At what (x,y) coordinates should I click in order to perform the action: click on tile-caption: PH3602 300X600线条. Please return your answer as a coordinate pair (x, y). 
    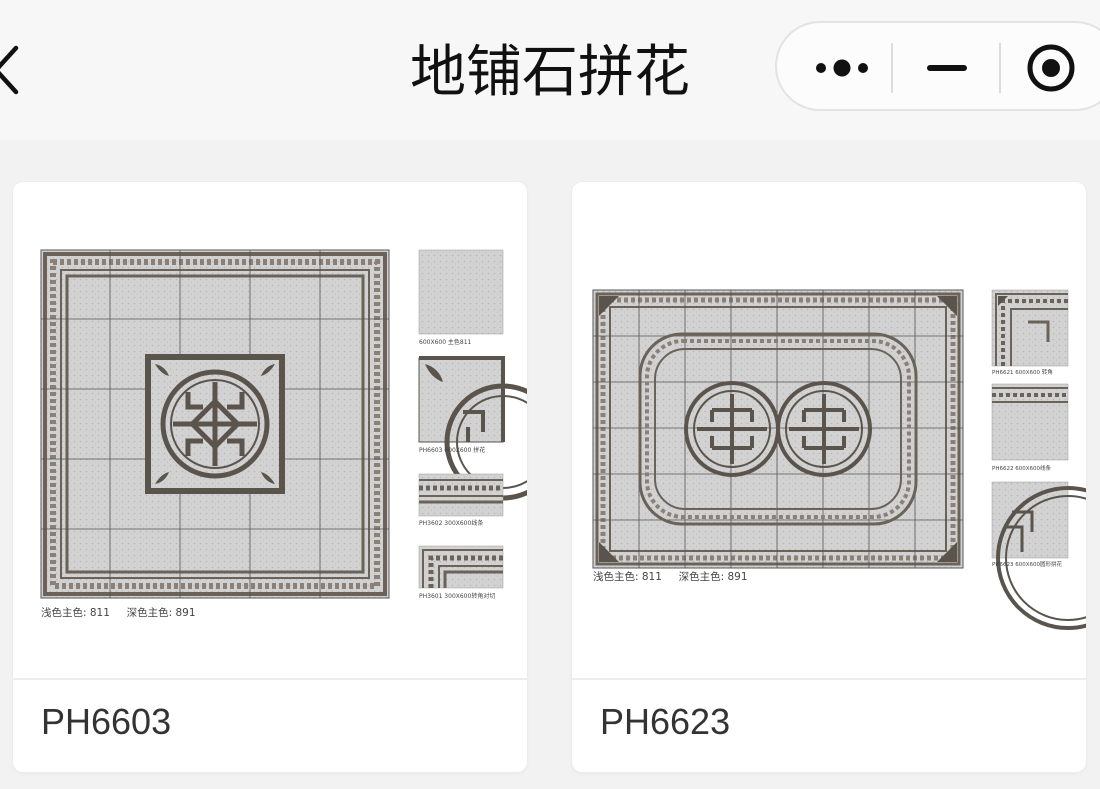
    Looking at the image, I should click on (451, 523).